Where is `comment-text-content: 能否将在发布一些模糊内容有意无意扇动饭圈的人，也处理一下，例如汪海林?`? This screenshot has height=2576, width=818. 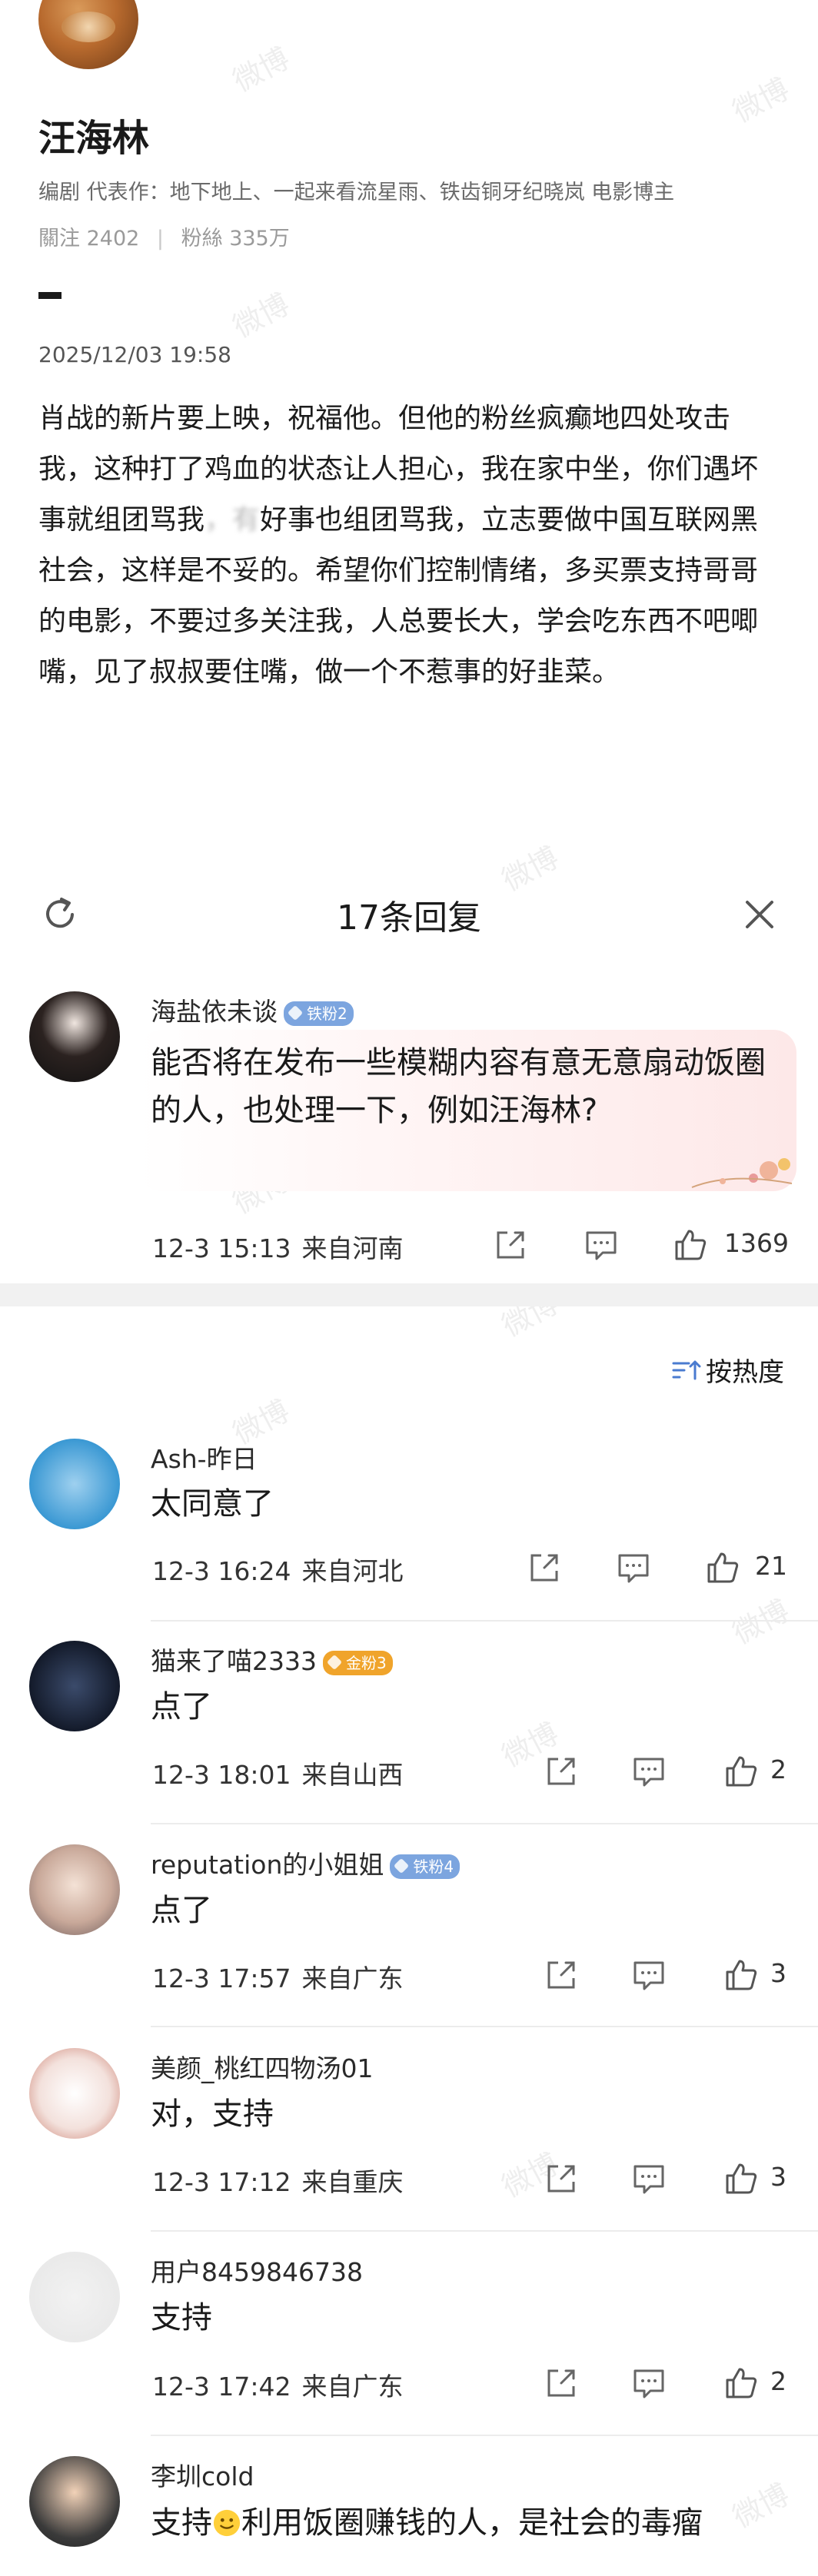 comment-text-content: 能否将在发布一些模糊内容有意无意扇动饭圈的人，也处理一下，例如汪海林? is located at coordinates (459, 1086).